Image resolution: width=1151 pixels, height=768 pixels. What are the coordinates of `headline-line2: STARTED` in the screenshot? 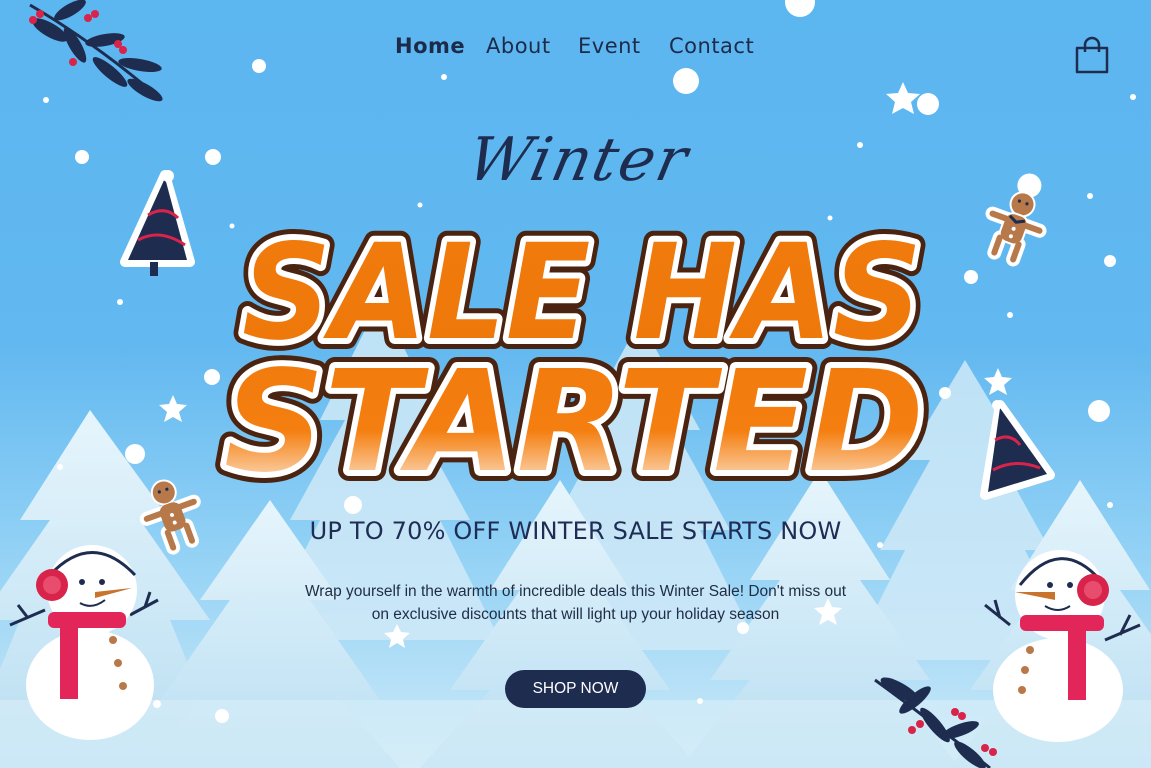 It's located at (574, 422).